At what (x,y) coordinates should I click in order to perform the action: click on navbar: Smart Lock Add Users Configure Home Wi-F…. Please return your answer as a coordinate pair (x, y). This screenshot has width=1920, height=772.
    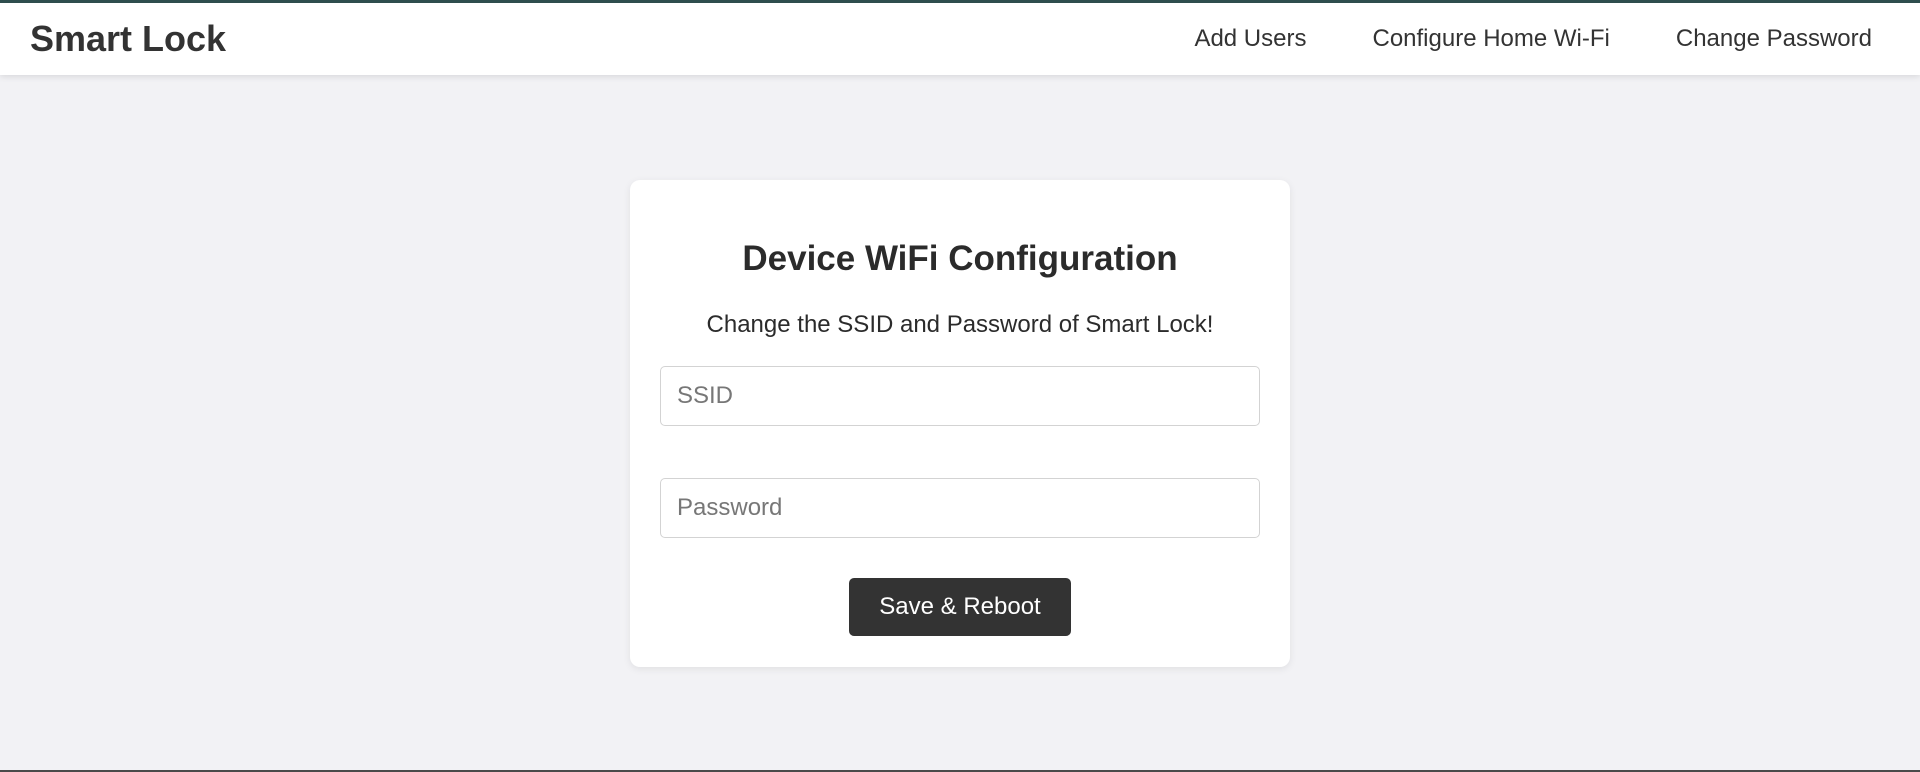
    Looking at the image, I should click on (960, 39).